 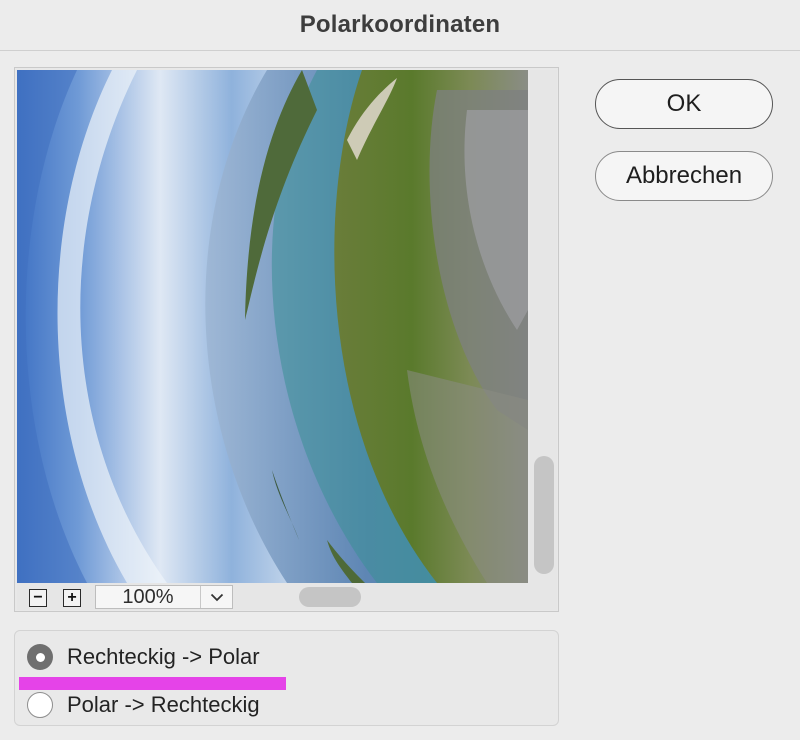 I want to click on zoom-level-select: 100%, so click(x=164, y=597).